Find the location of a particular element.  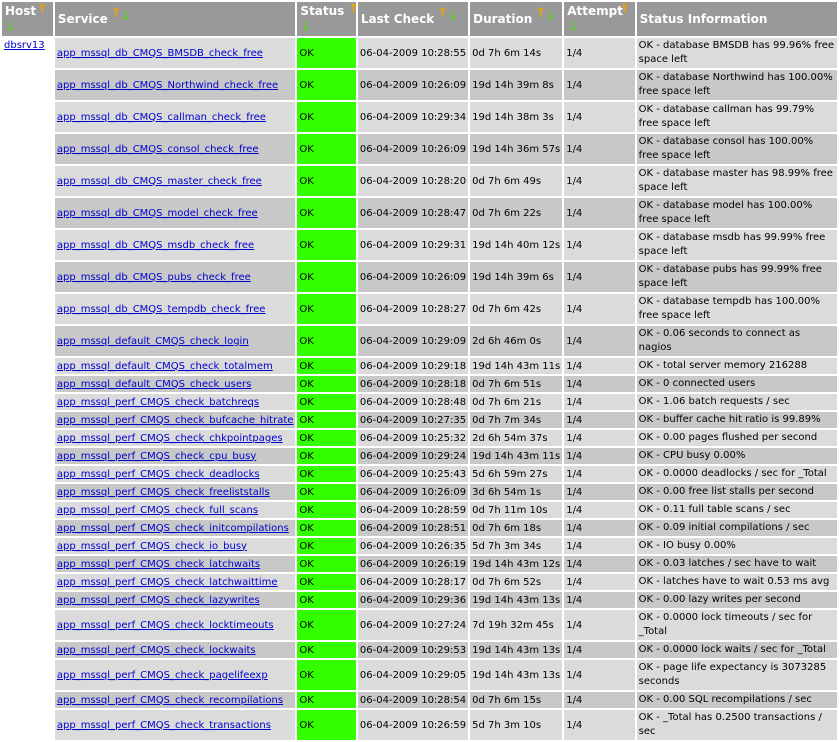

service-link: app_mssql_db_CMQS_model_check_free is located at coordinates (157, 213).